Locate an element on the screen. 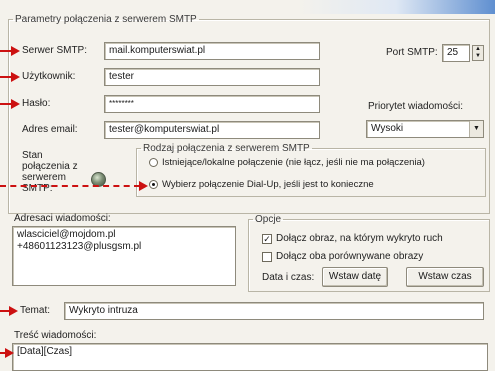 The width and height of the screenshot is (495, 371). attach-image-label: Dołącz obraz, na którym wykryto ruch is located at coordinates (359, 238).